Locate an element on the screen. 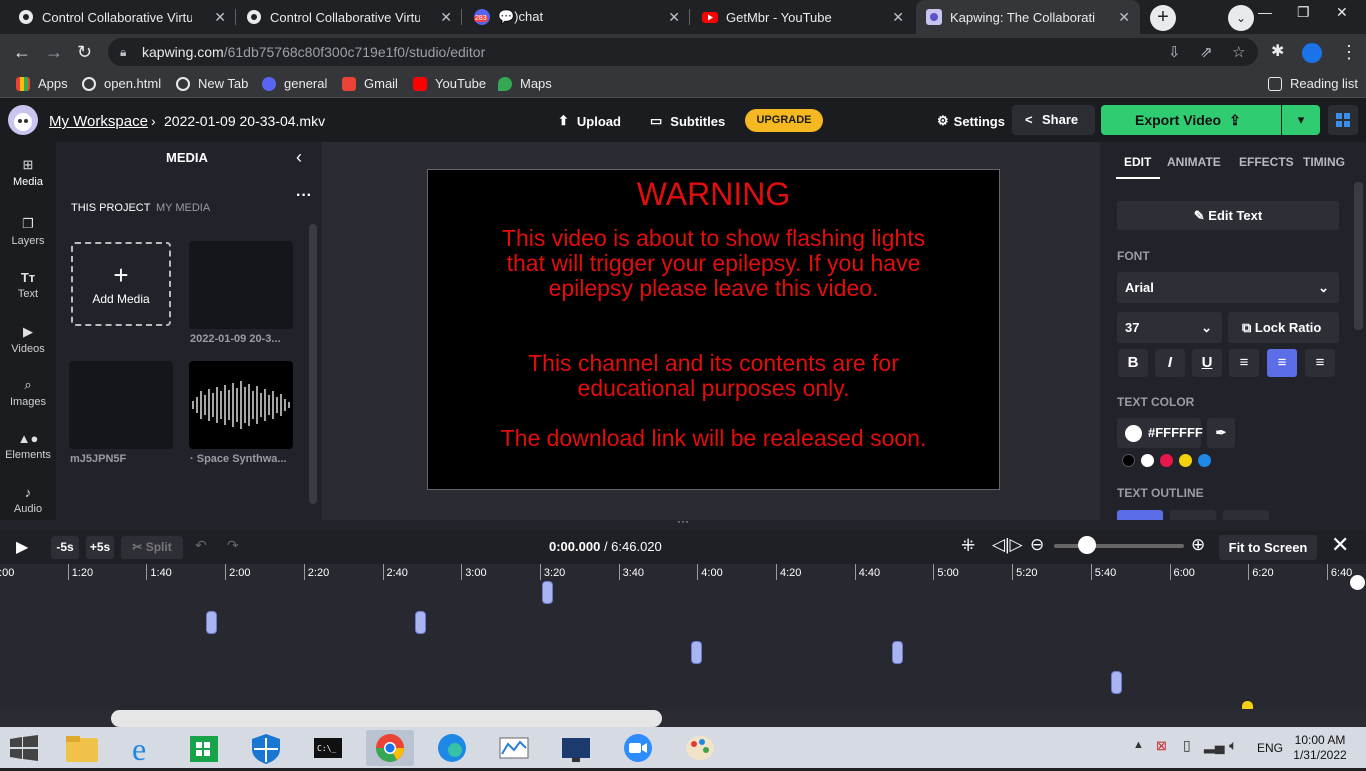 The image size is (1366, 771). edit-panel-scrollbar is located at coordinates (1358, 256).